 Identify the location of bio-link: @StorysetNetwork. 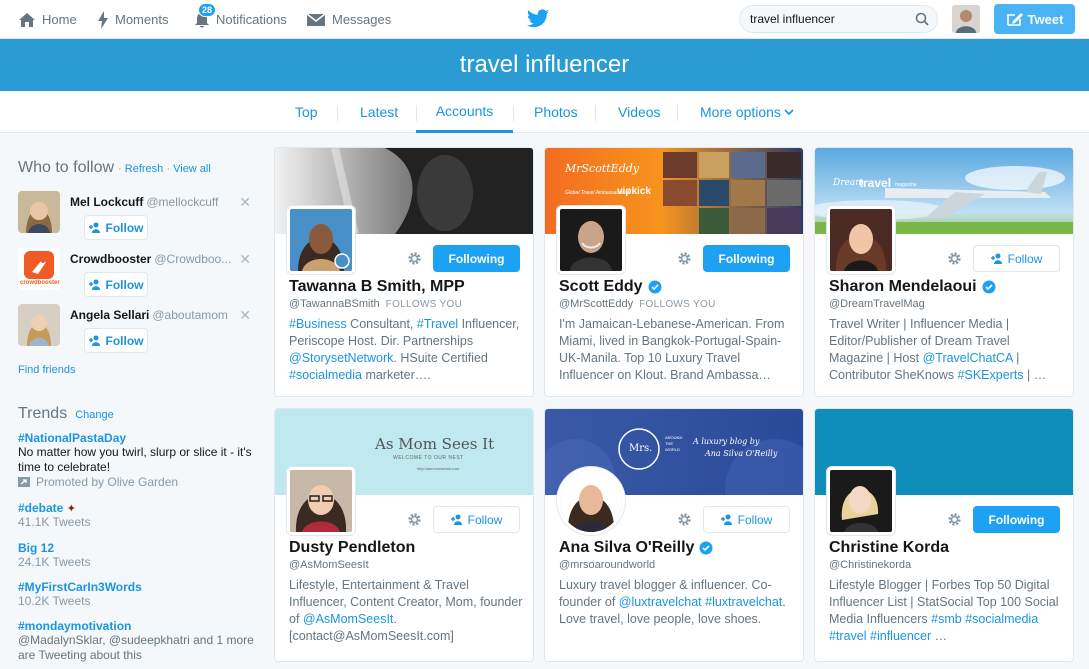
(341, 358).